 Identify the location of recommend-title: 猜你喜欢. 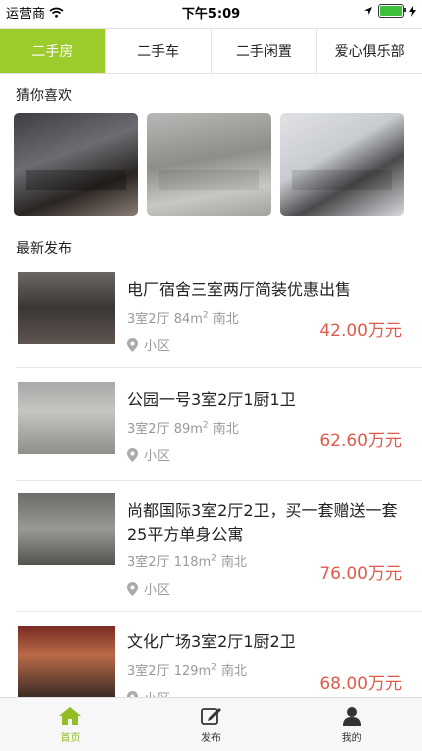
(44, 96).